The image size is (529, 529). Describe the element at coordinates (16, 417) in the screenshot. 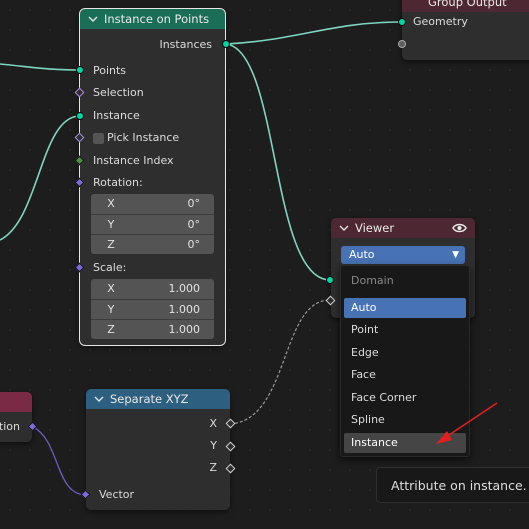

I see `left-partial-node: tion` at that location.